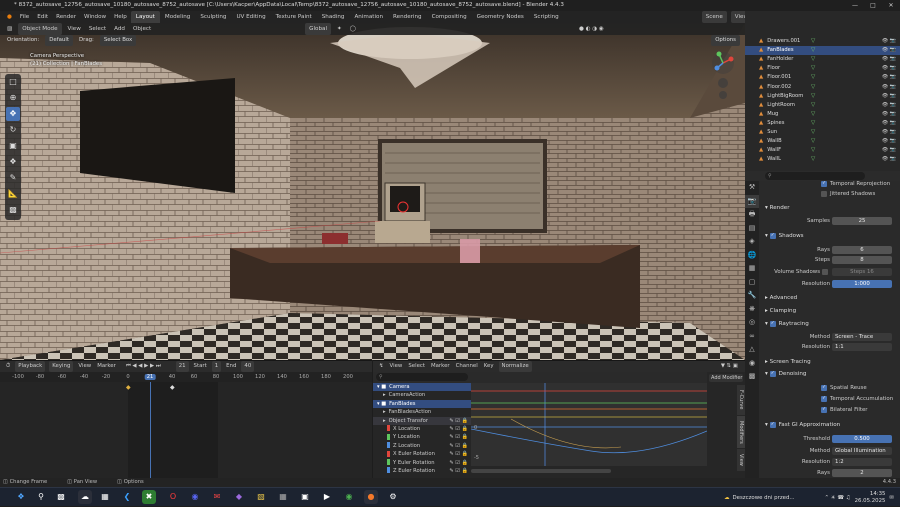 Image resolution: width=900 pixels, height=507 pixels. Describe the element at coordinates (752, 188) in the screenshot. I see `tool-icon: ⚒` at that location.